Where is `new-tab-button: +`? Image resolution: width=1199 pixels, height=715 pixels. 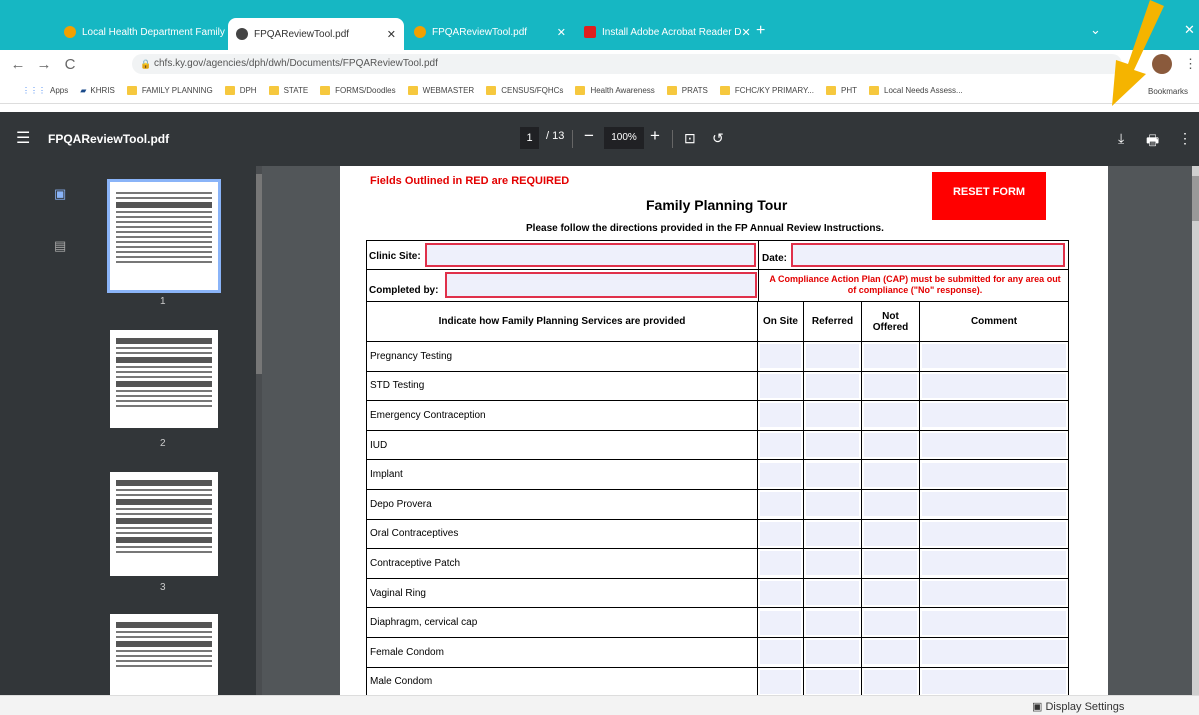
new-tab-button: + is located at coordinates (760, 31).